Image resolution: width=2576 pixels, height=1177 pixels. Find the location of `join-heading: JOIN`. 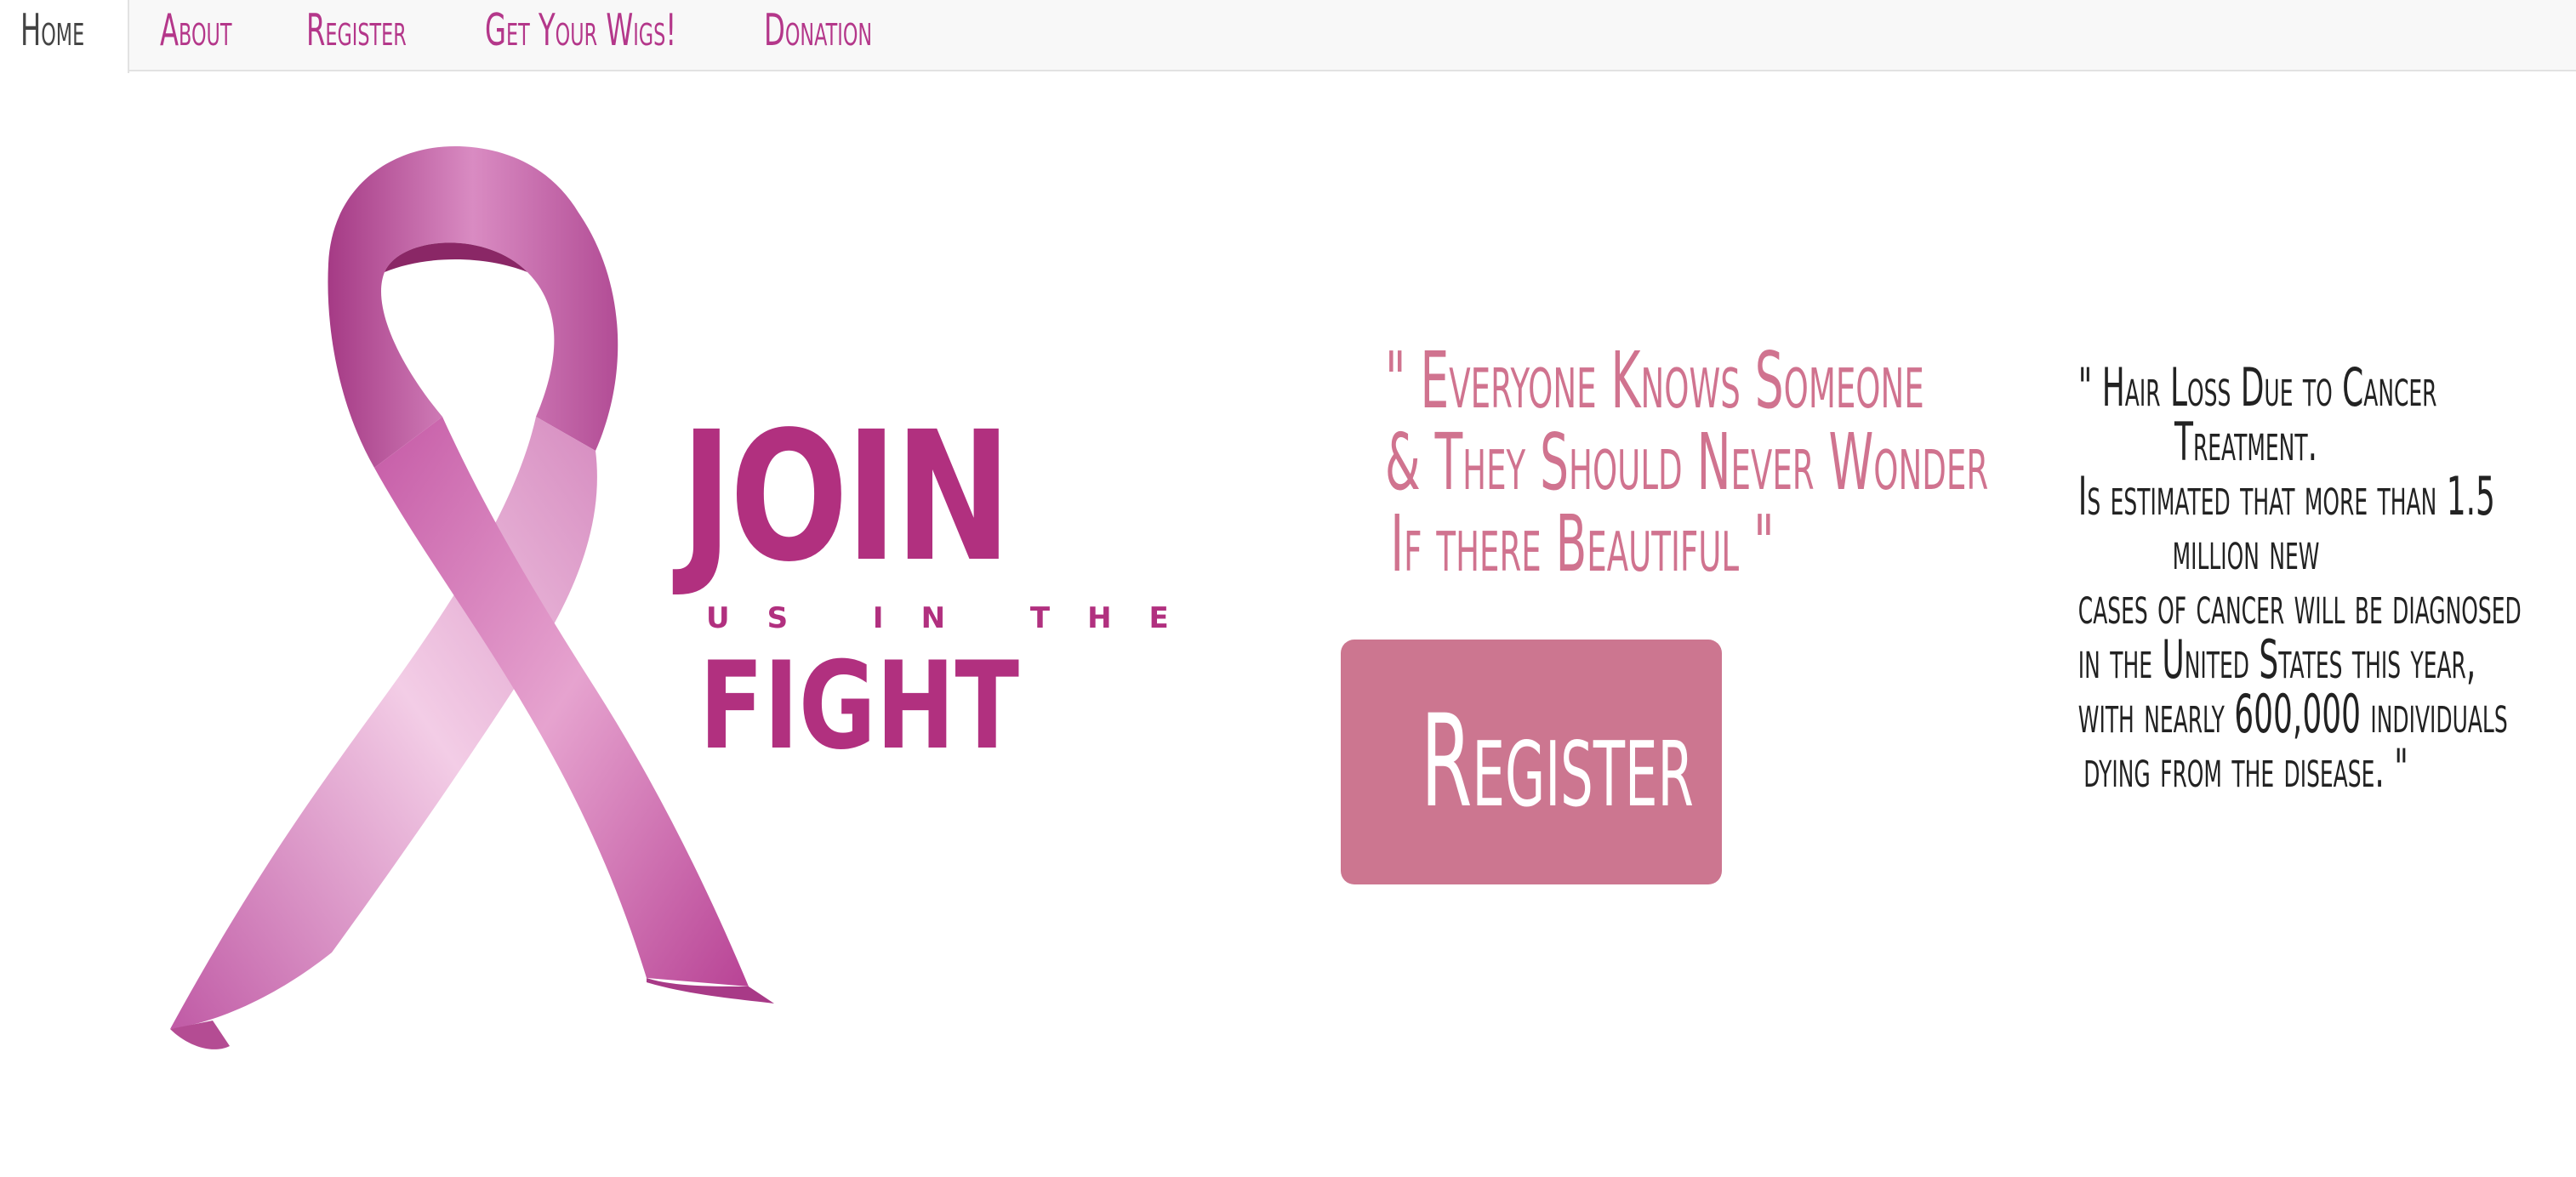

join-heading: JOIN is located at coordinates (846, 497).